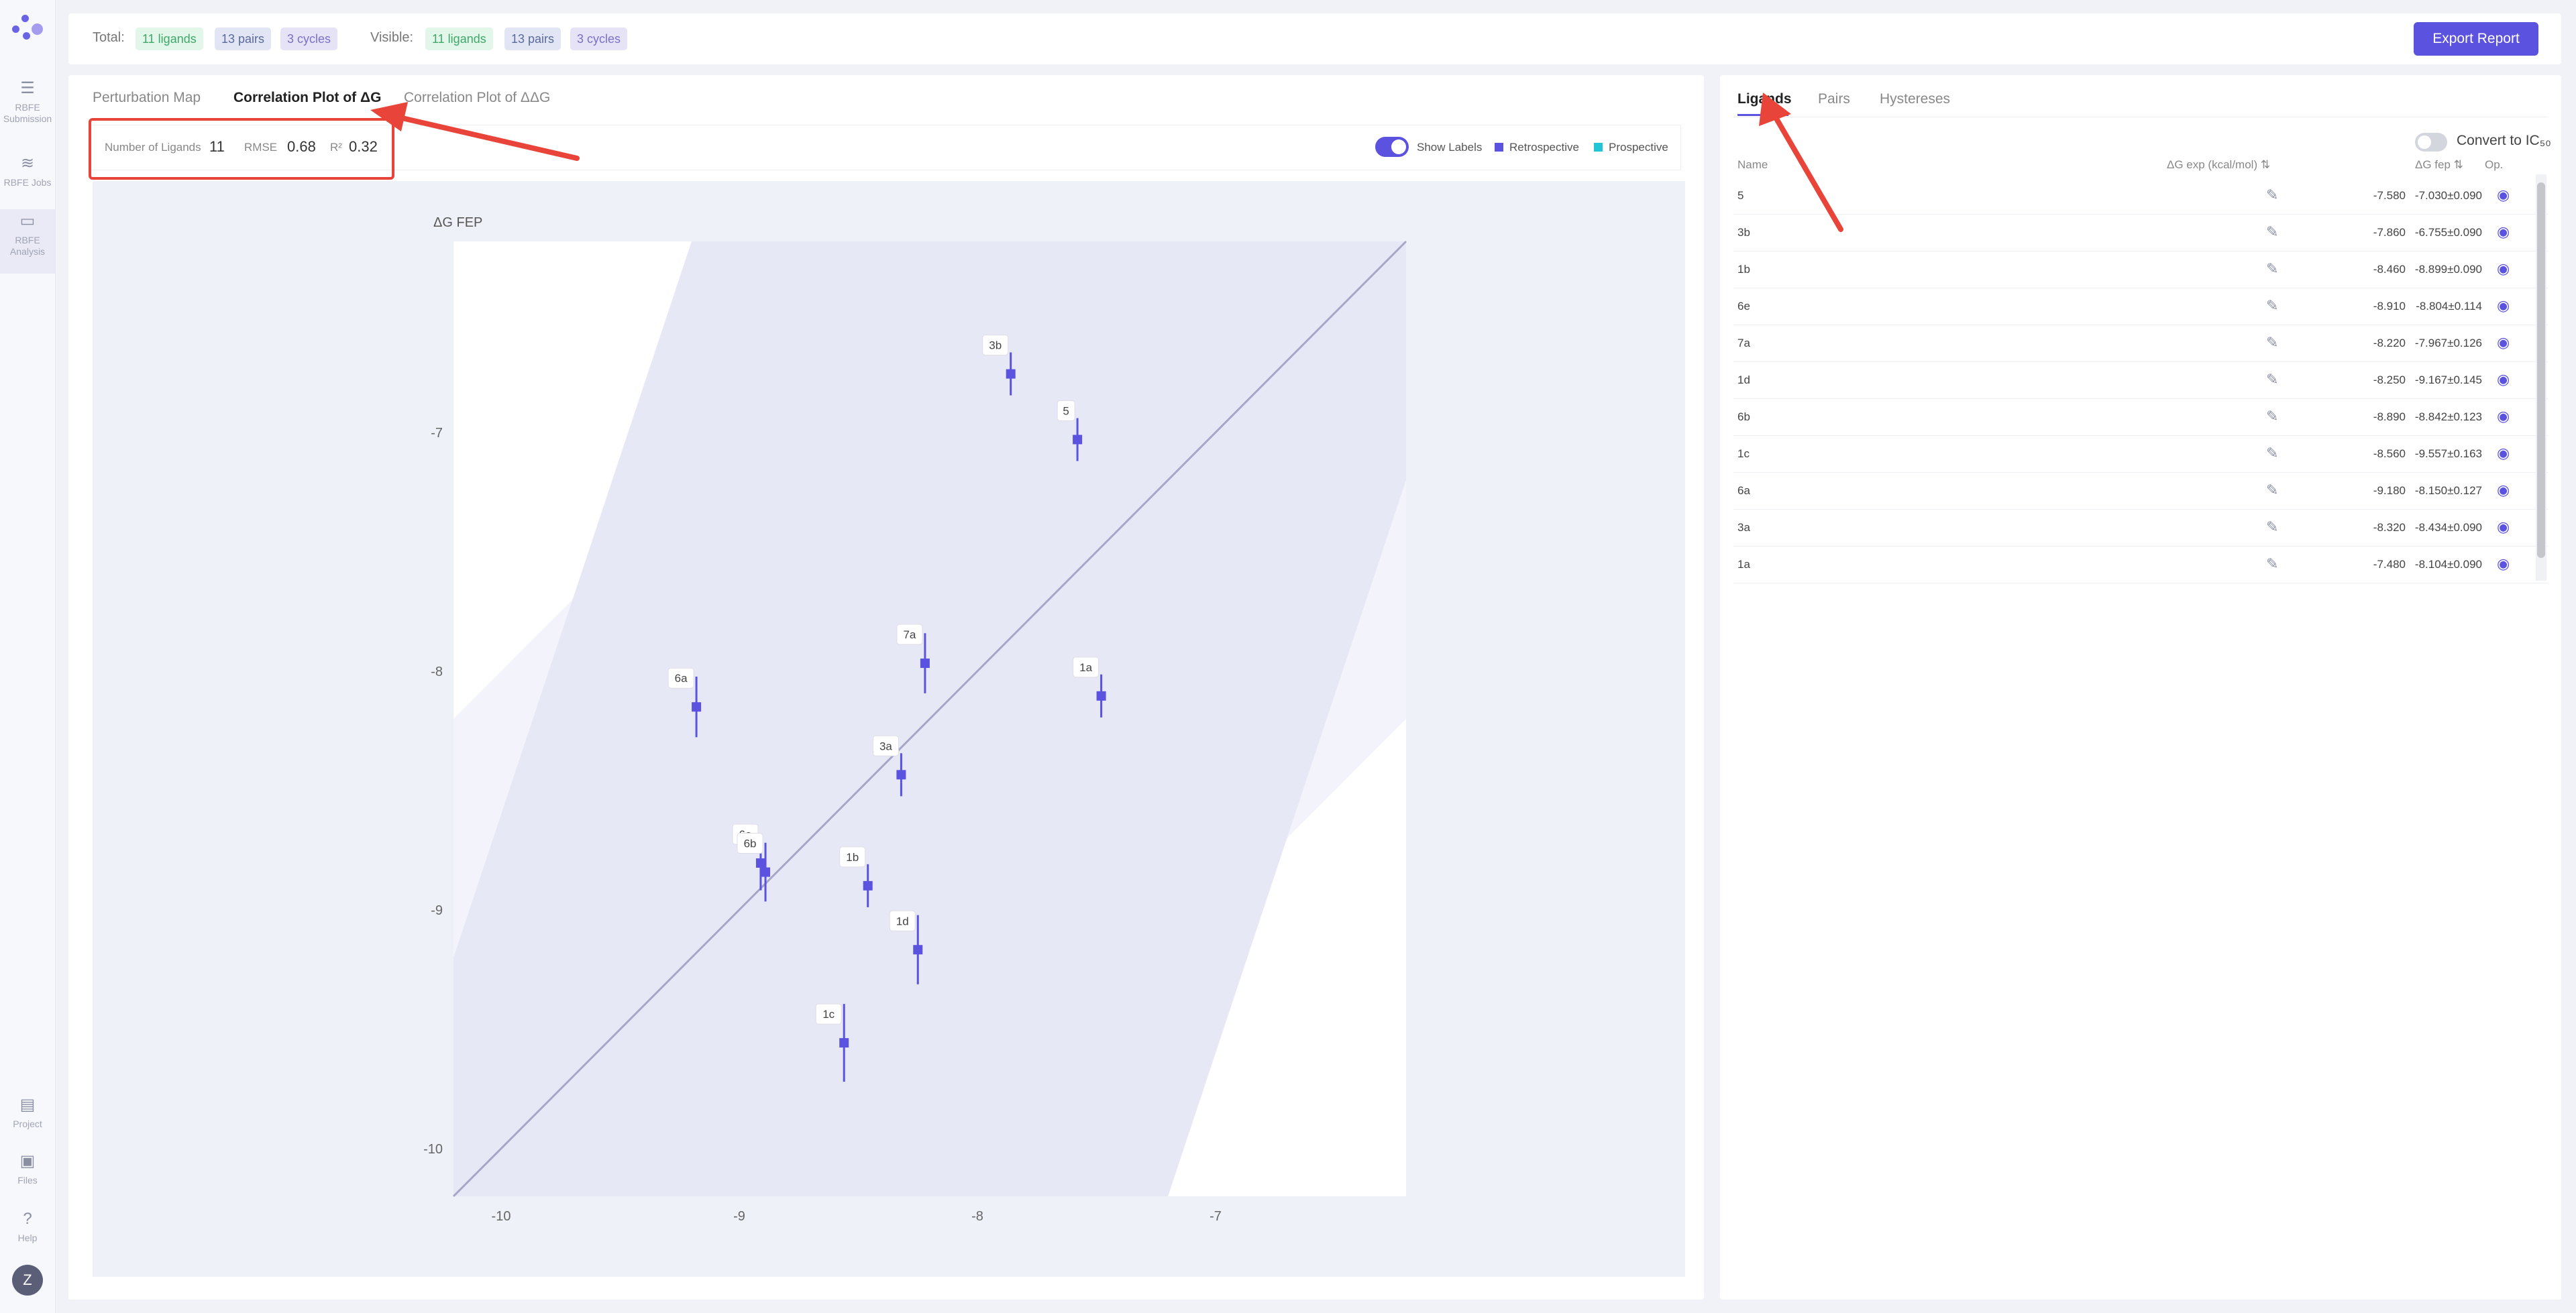  Describe the element at coordinates (2140, 491) in the screenshot. I see `table-row: 6a -9.180 ✎ -8.150±0.127 ◉` at that location.